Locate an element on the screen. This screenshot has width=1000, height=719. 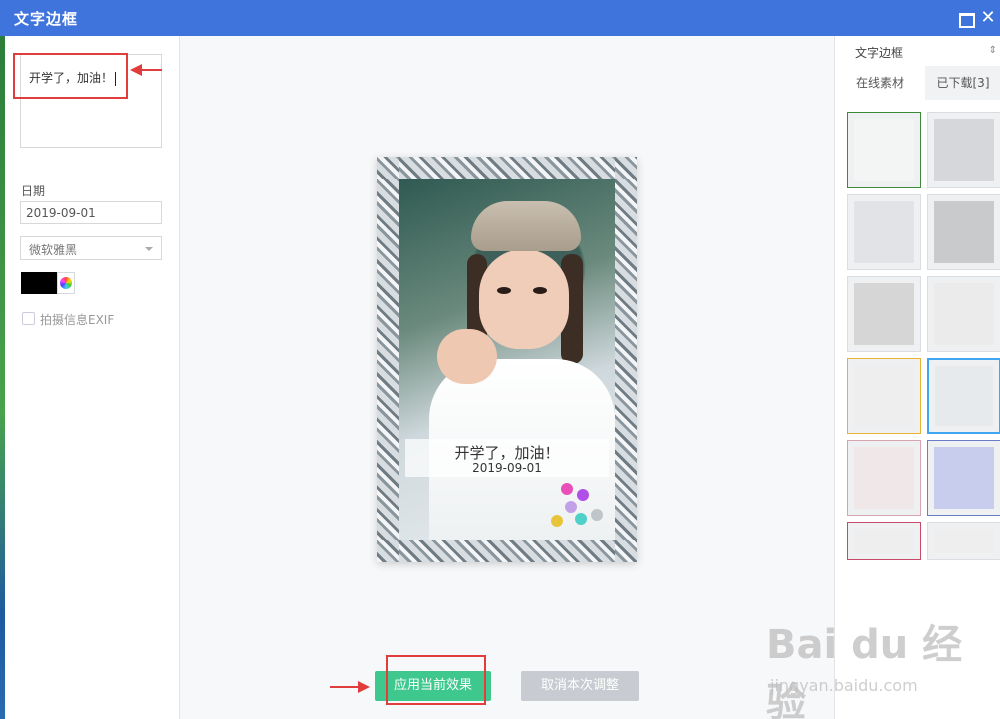
annotation-highlight-text is located at coordinates (70, 76).